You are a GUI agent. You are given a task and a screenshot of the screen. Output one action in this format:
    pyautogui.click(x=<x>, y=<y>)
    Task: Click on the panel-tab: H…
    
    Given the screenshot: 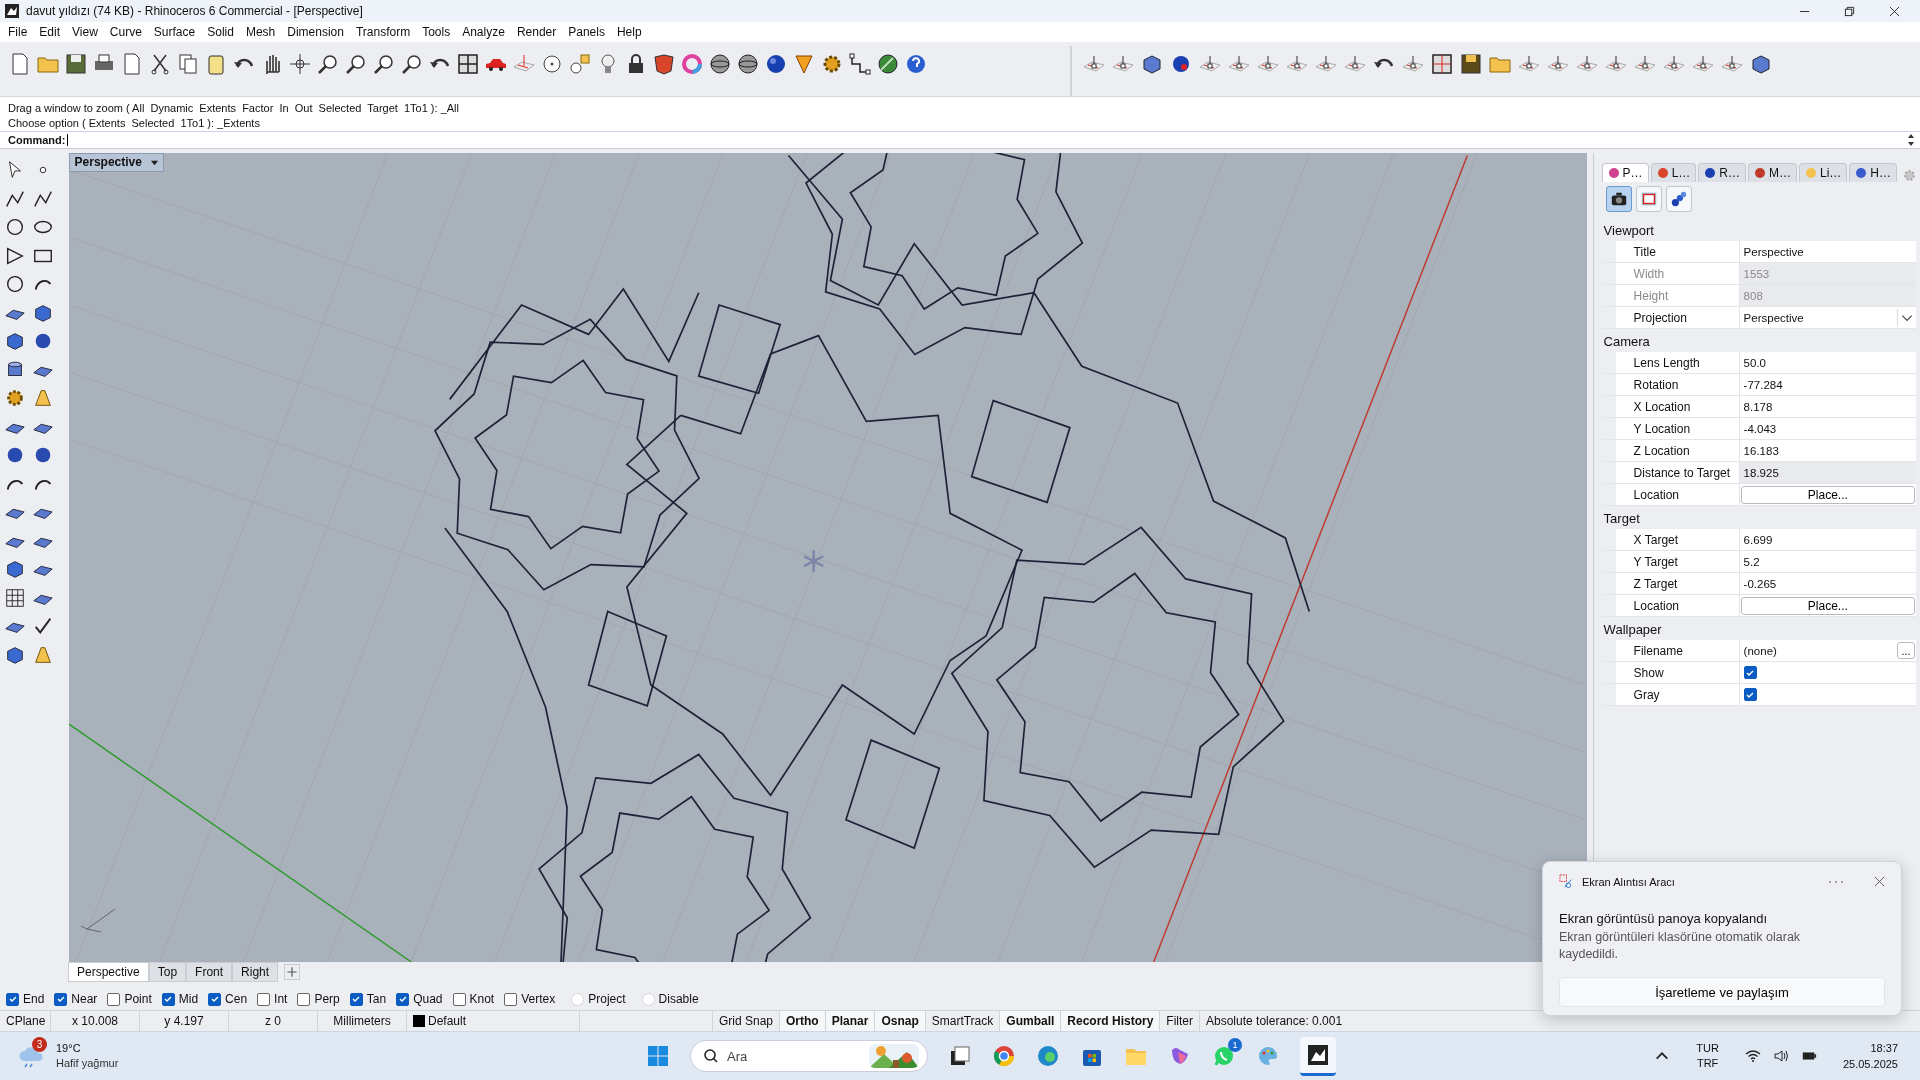 What is the action you would take?
    pyautogui.click(x=1873, y=172)
    